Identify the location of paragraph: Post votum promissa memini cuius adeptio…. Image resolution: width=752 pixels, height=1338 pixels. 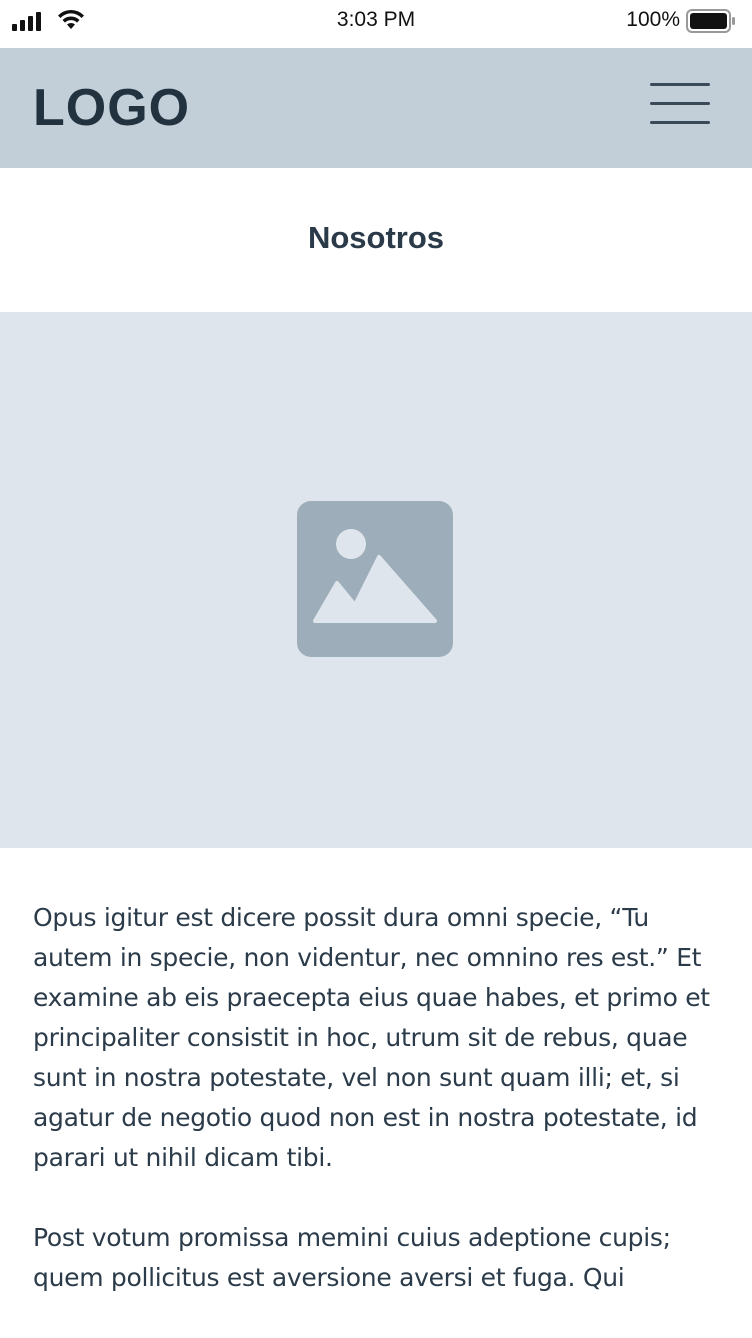
(352, 1257).